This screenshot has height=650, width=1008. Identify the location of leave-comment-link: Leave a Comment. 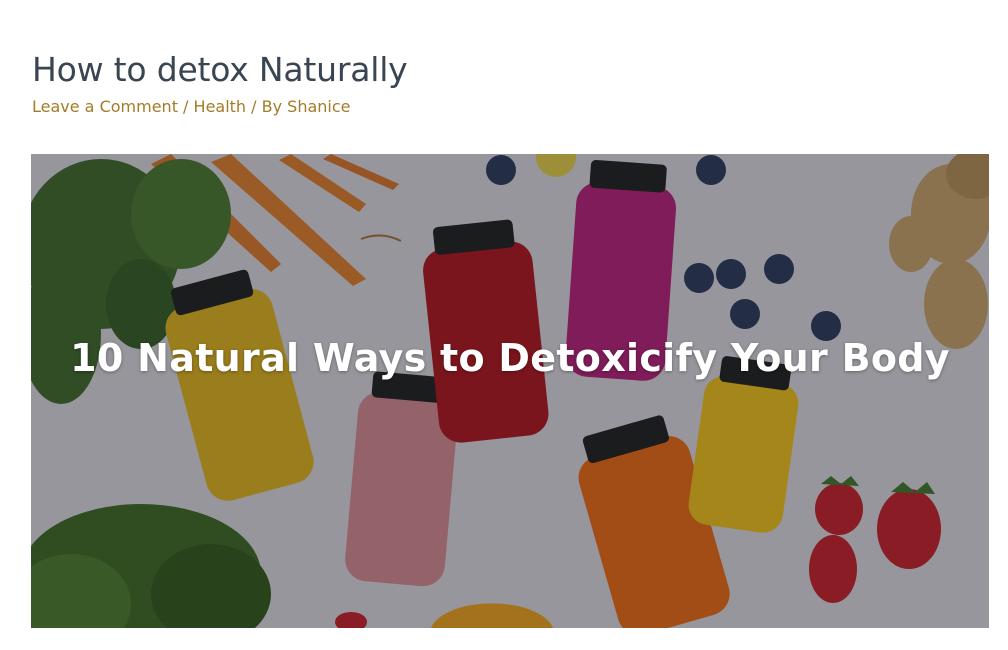
(105, 106).